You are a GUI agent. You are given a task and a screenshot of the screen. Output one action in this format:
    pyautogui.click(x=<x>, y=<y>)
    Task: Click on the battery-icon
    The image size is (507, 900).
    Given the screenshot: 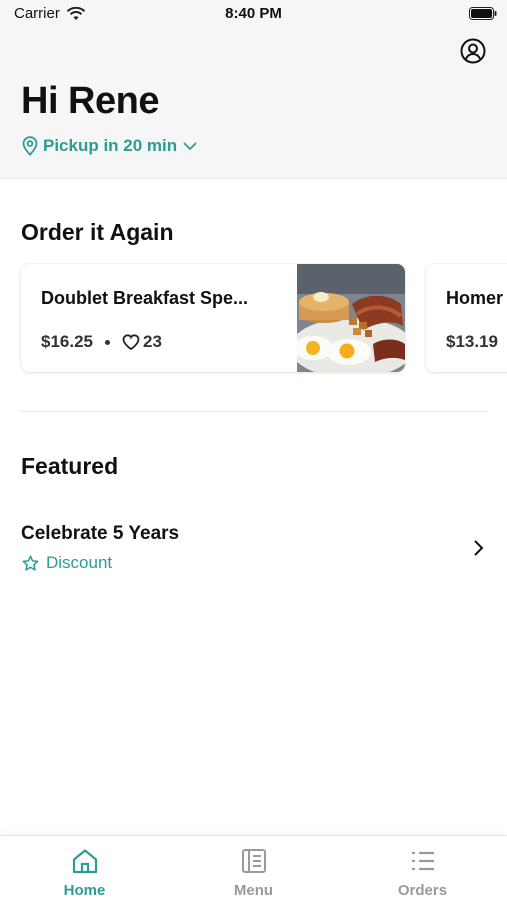 What is the action you would take?
    pyautogui.click(x=483, y=13)
    